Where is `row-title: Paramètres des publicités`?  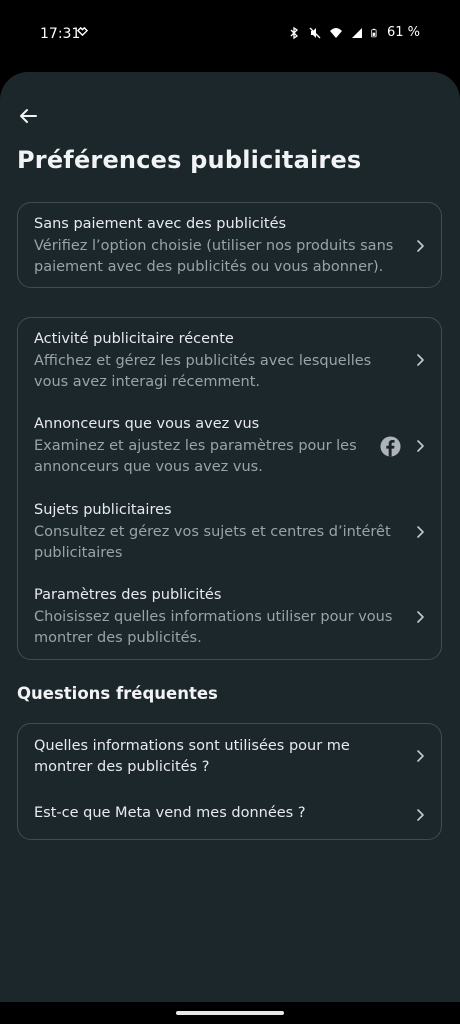
row-title: Paramètres des publicités is located at coordinates (128, 595).